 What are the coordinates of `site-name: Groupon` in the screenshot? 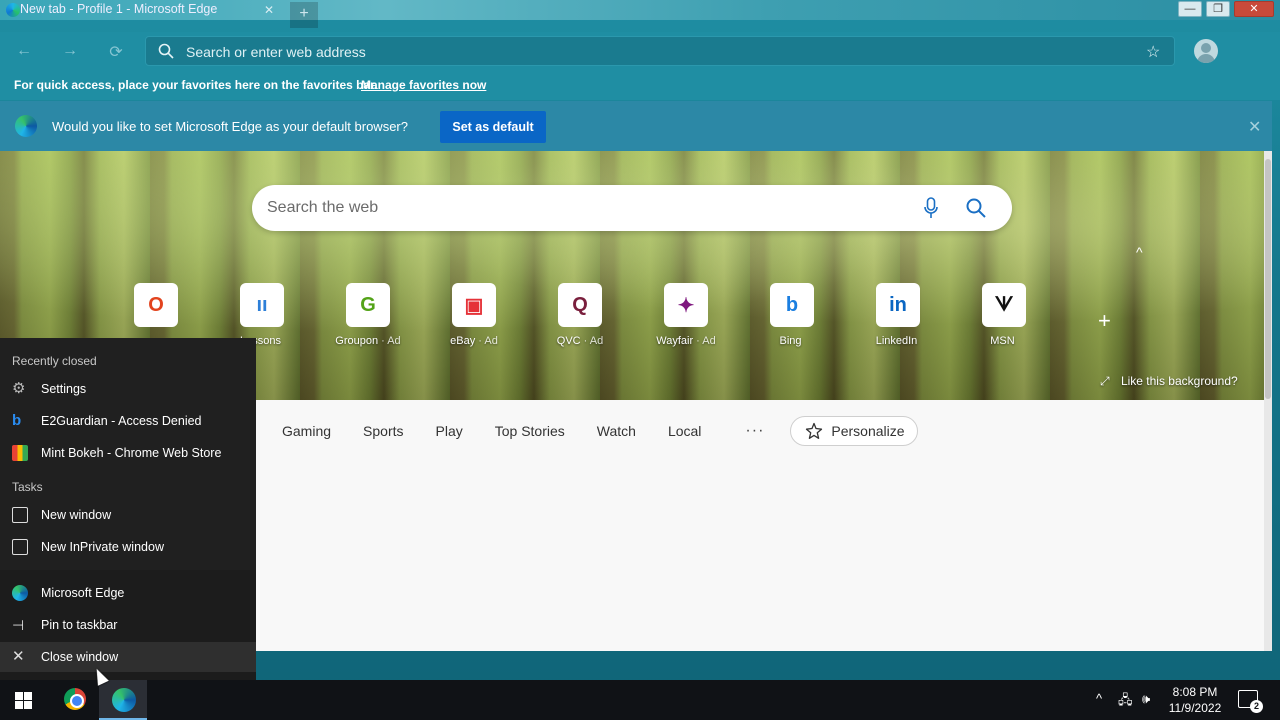 It's located at (357, 341).